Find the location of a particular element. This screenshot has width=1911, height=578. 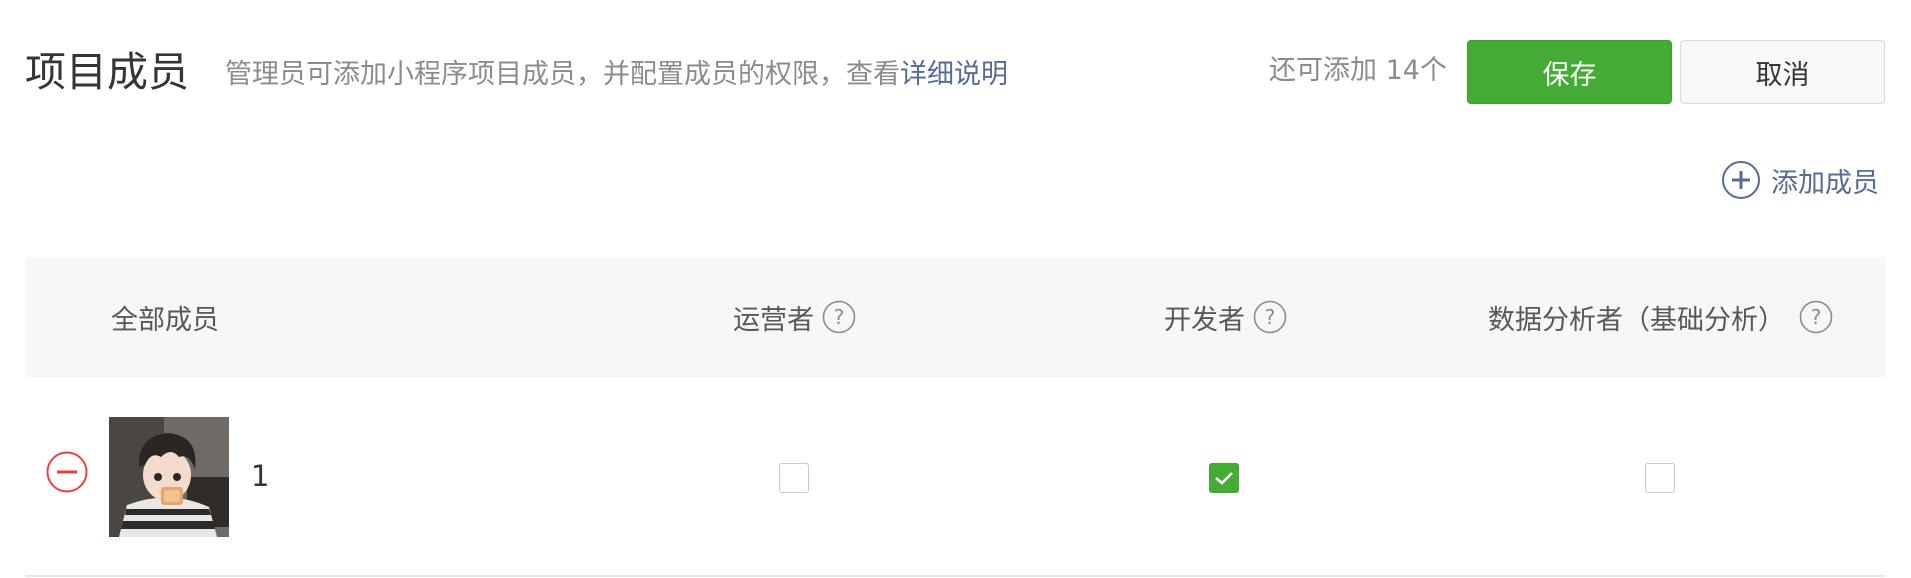

plus-circle-icon is located at coordinates (1741, 180).